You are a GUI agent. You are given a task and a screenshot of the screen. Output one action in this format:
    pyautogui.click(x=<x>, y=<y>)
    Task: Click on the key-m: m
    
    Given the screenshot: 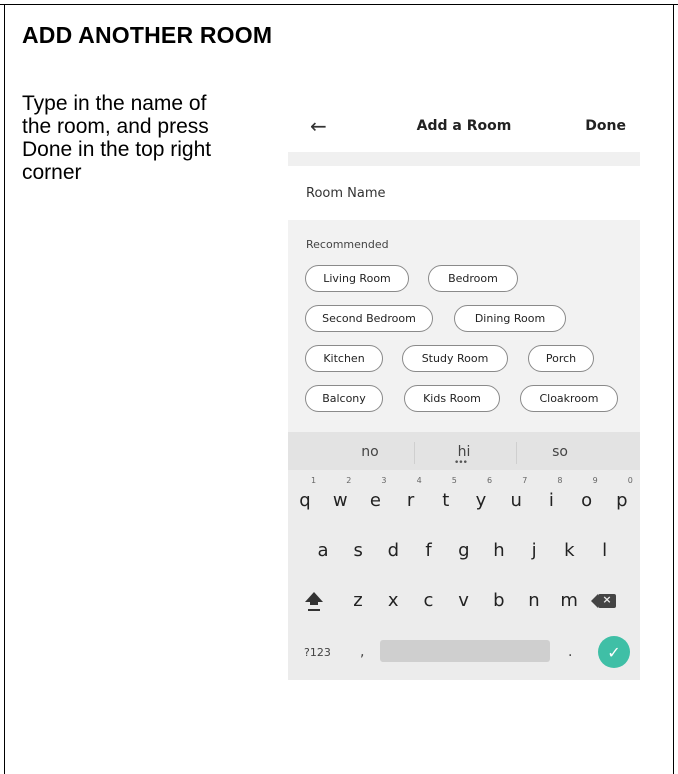 What is the action you would take?
    pyautogui.click(x=569, y=600)
    